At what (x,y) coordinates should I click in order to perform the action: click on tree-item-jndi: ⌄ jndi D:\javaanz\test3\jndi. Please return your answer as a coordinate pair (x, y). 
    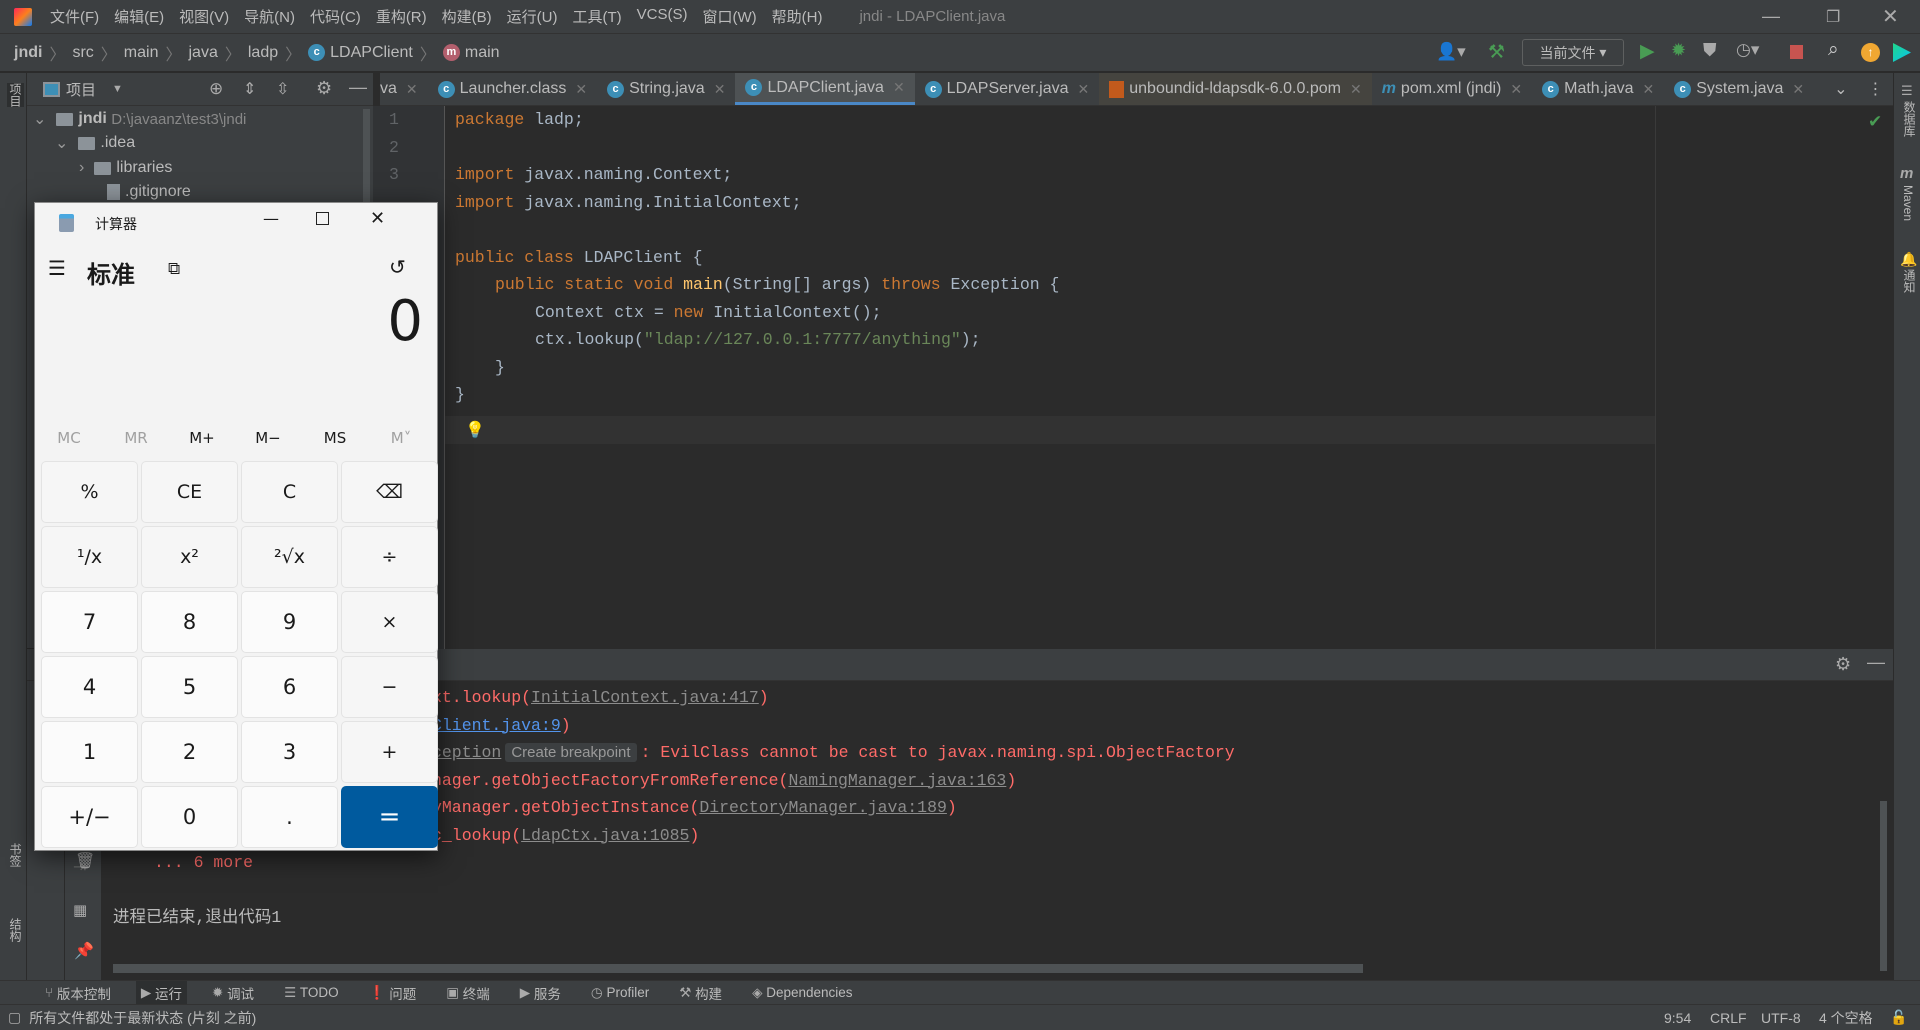
    Looking at the image, I should click on (139, 119).